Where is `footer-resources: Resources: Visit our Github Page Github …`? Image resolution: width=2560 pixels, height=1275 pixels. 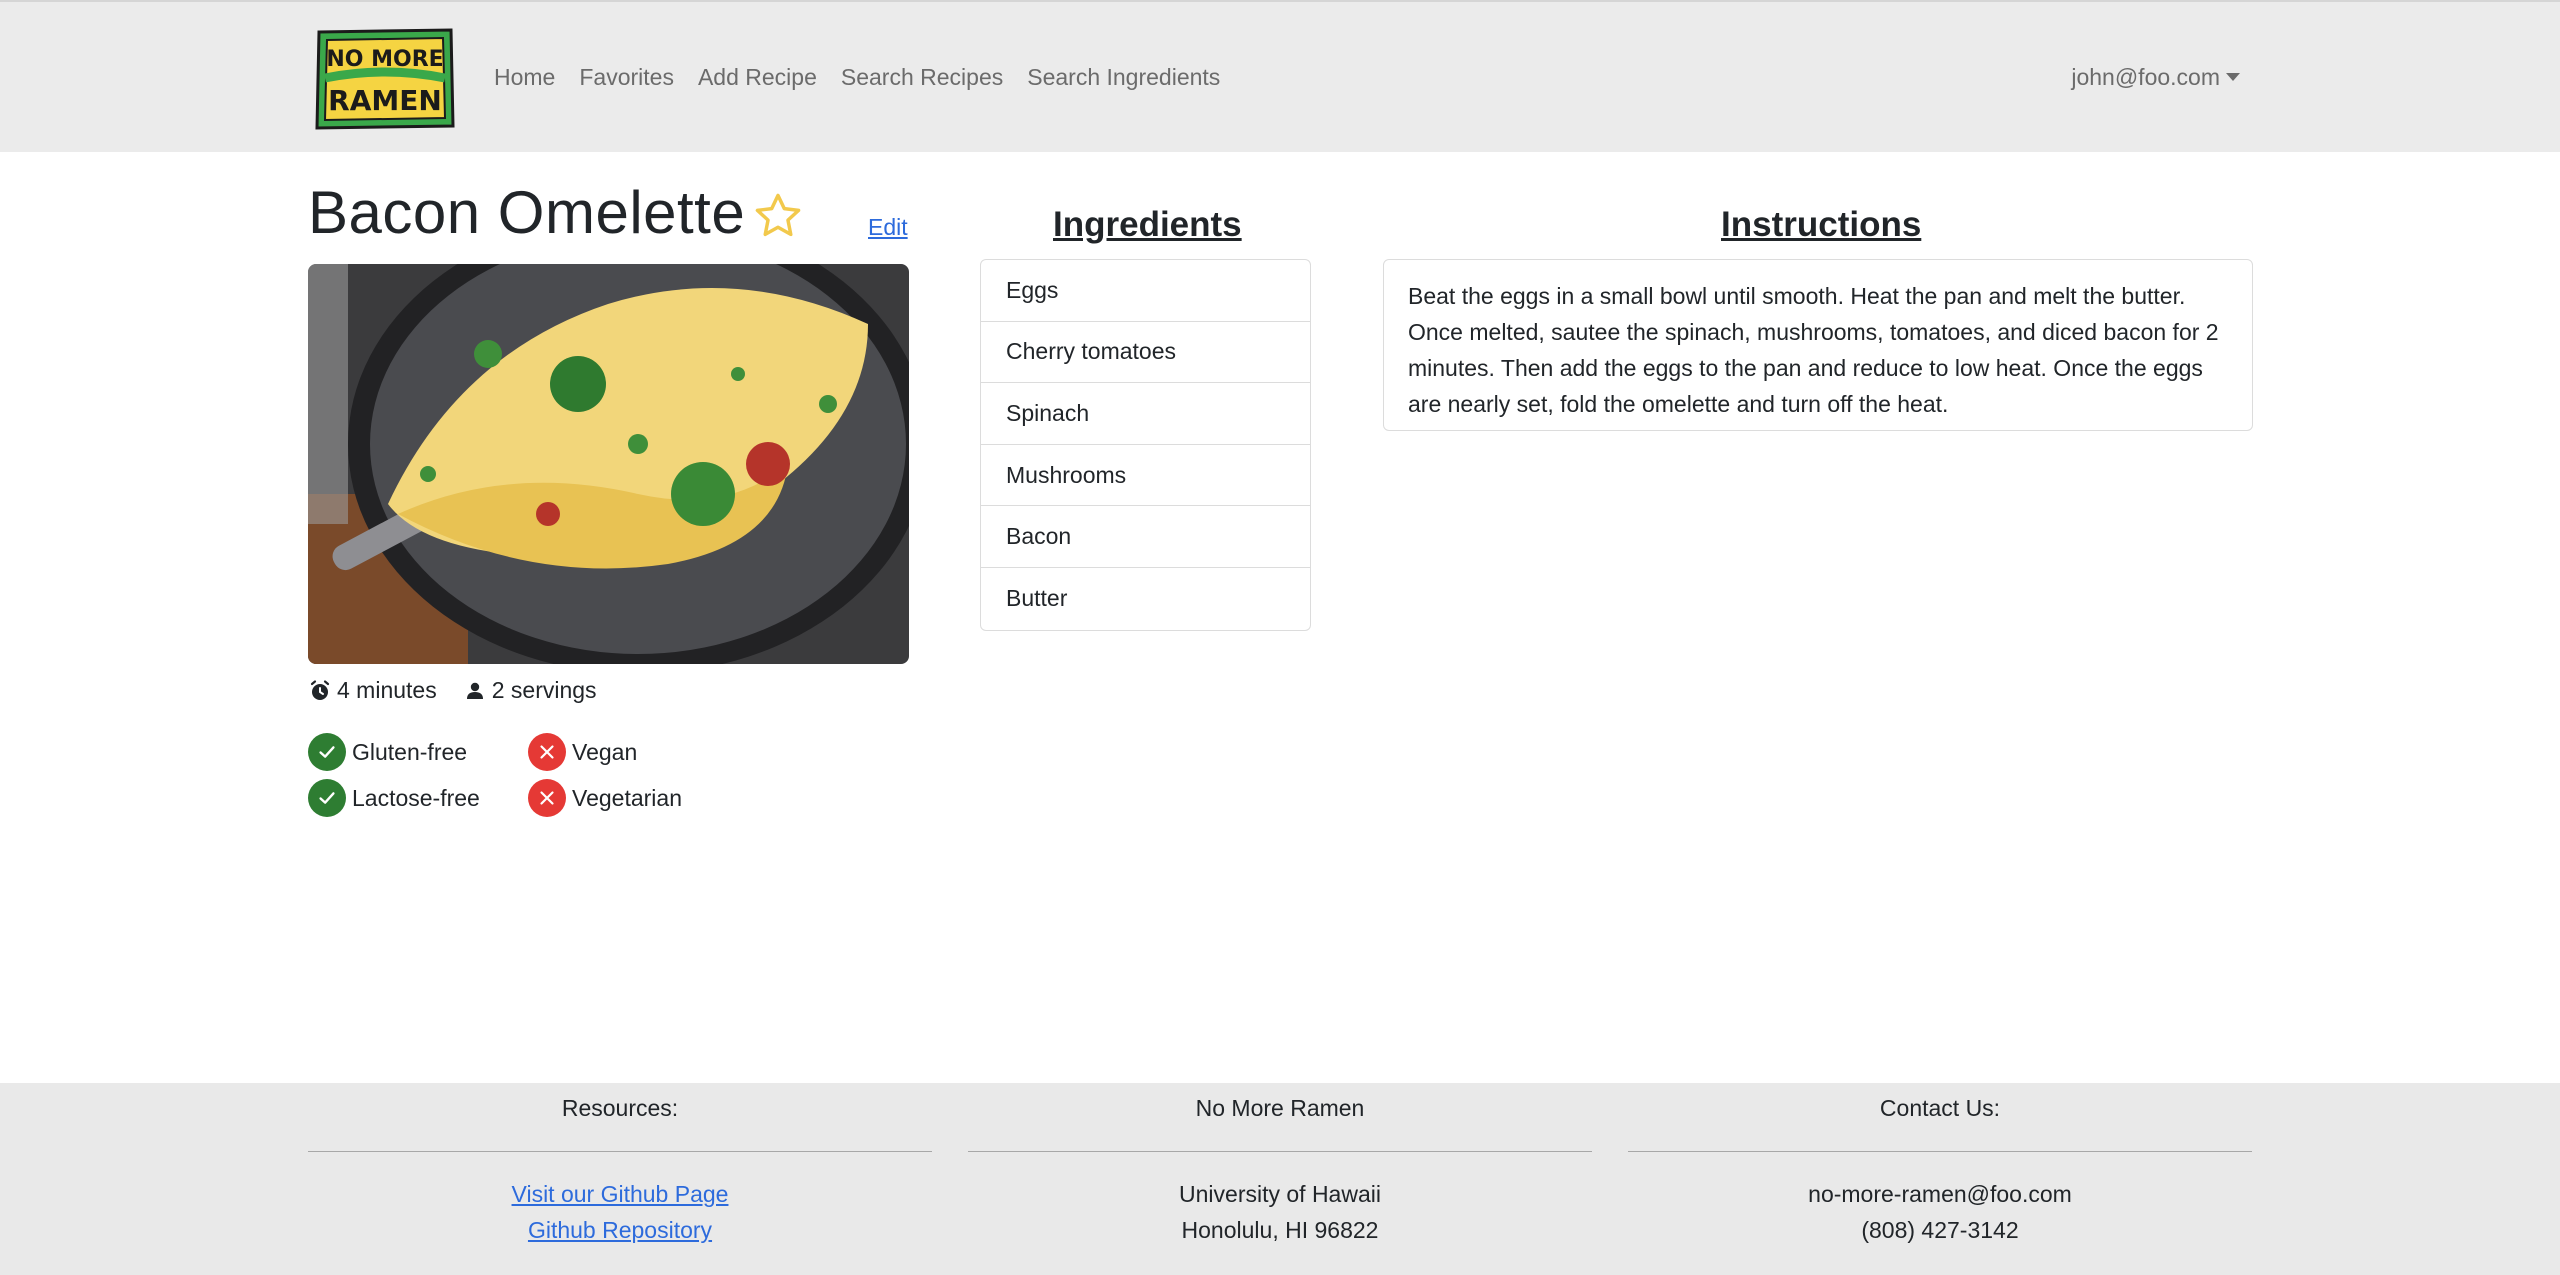
footer-resources: Resources: Visit our Github Page Github … is located at coordinates (620, 1165).